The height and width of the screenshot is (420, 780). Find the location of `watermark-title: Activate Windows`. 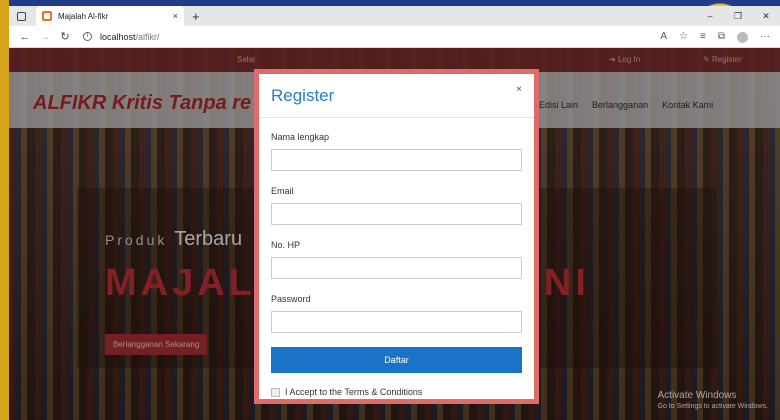

watermark-title: Activate Windows is located at coordinates (697, 395).